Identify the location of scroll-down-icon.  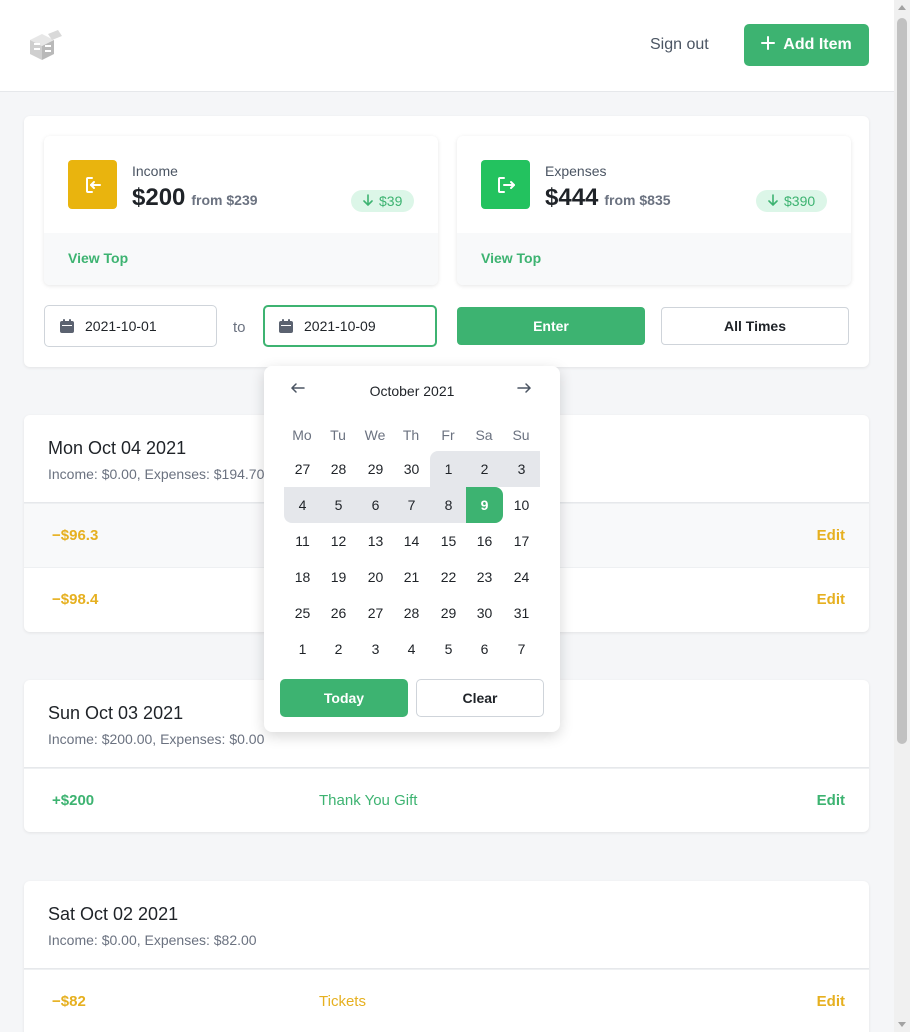
(902, 1024).